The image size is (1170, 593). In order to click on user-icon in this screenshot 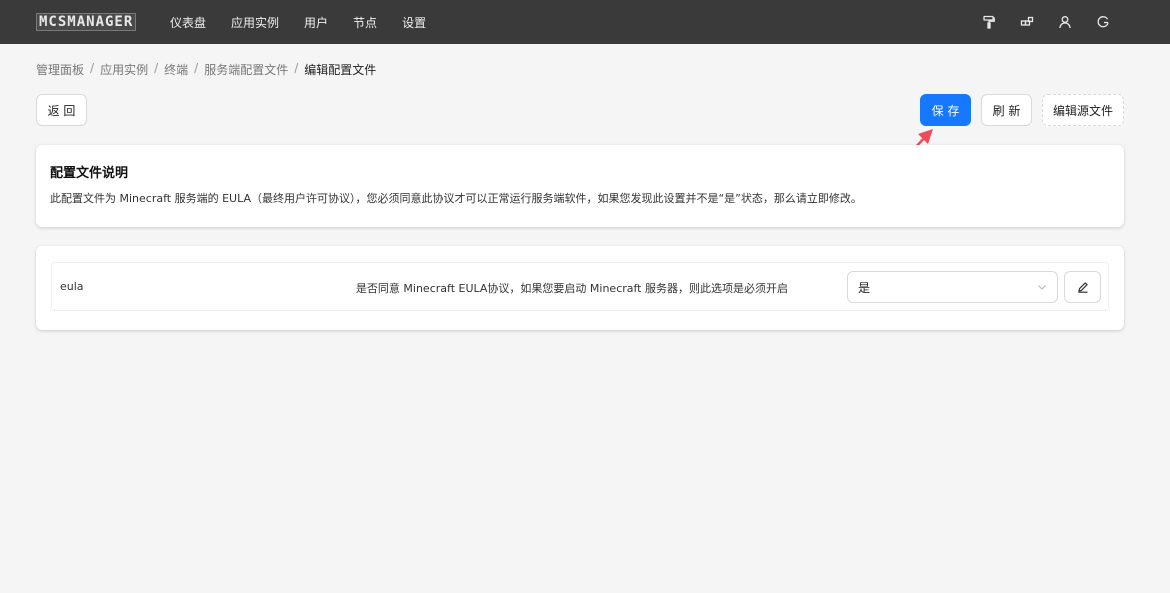, I will do `click(1065, 22)`.